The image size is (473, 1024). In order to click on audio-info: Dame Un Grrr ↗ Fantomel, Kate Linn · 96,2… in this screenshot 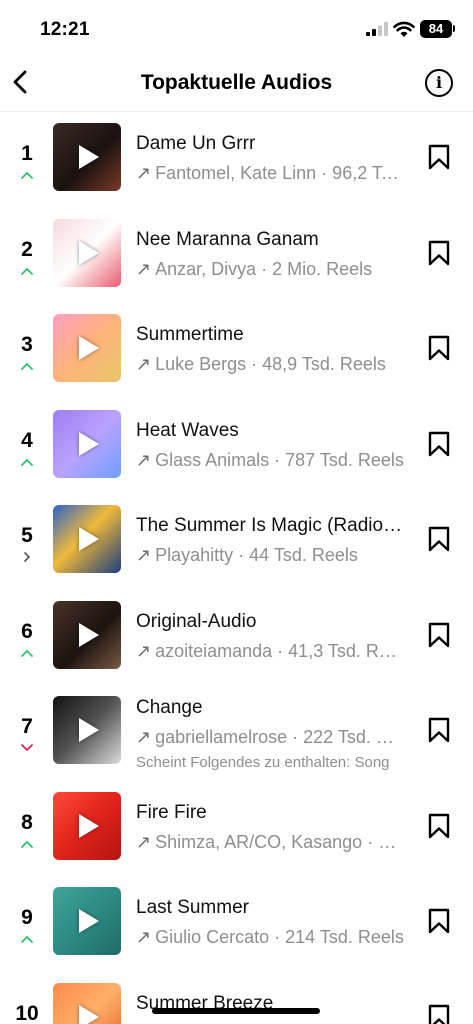, I will do `click(271, 158)`.